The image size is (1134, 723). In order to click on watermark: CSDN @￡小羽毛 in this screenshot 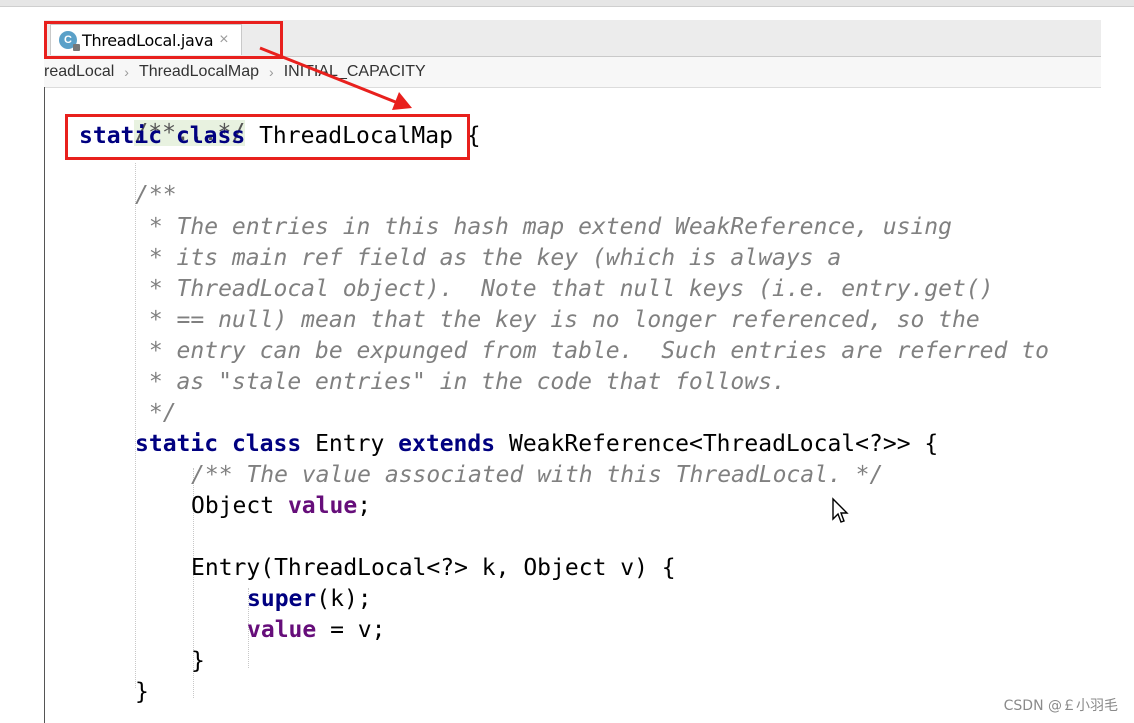, I will do `click(1060, 706)`.